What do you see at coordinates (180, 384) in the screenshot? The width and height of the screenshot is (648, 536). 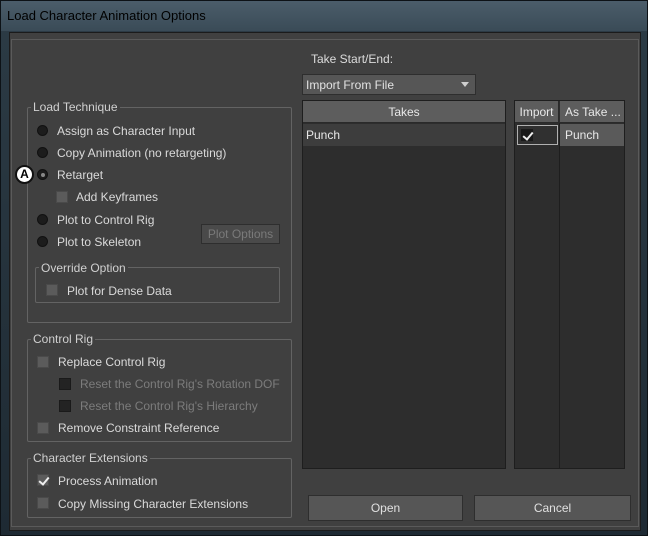 I see `reset-rotation-label: Reset the Control Rig's Rotation DOF` at bounding box center [180, 384].